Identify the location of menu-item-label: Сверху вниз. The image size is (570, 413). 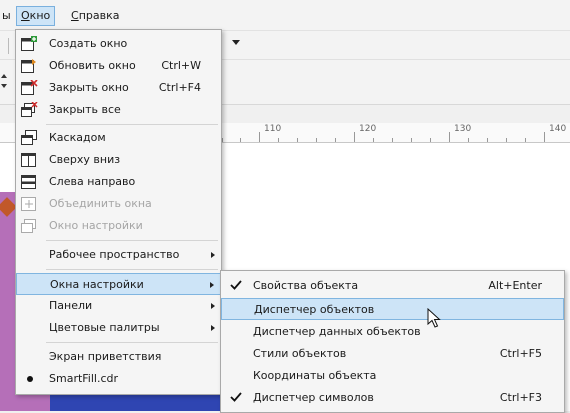
(85, 159).